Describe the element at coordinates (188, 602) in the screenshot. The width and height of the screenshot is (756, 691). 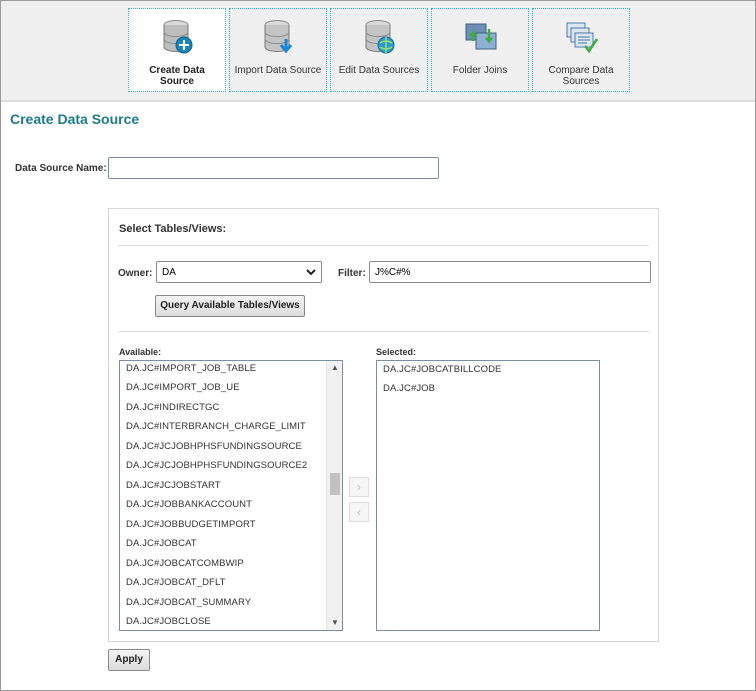
I see `list-item: DA.JC#JOBCAT_SUMMARY` at that location.